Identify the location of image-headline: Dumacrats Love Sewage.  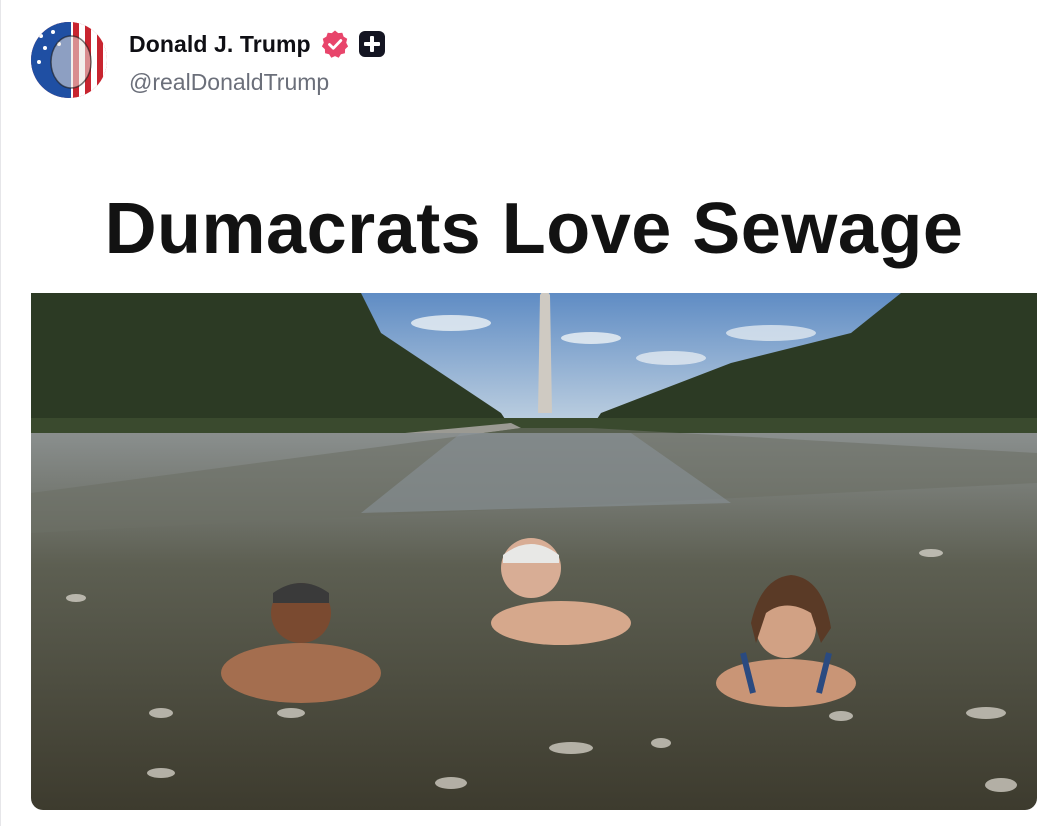
(534, 229).